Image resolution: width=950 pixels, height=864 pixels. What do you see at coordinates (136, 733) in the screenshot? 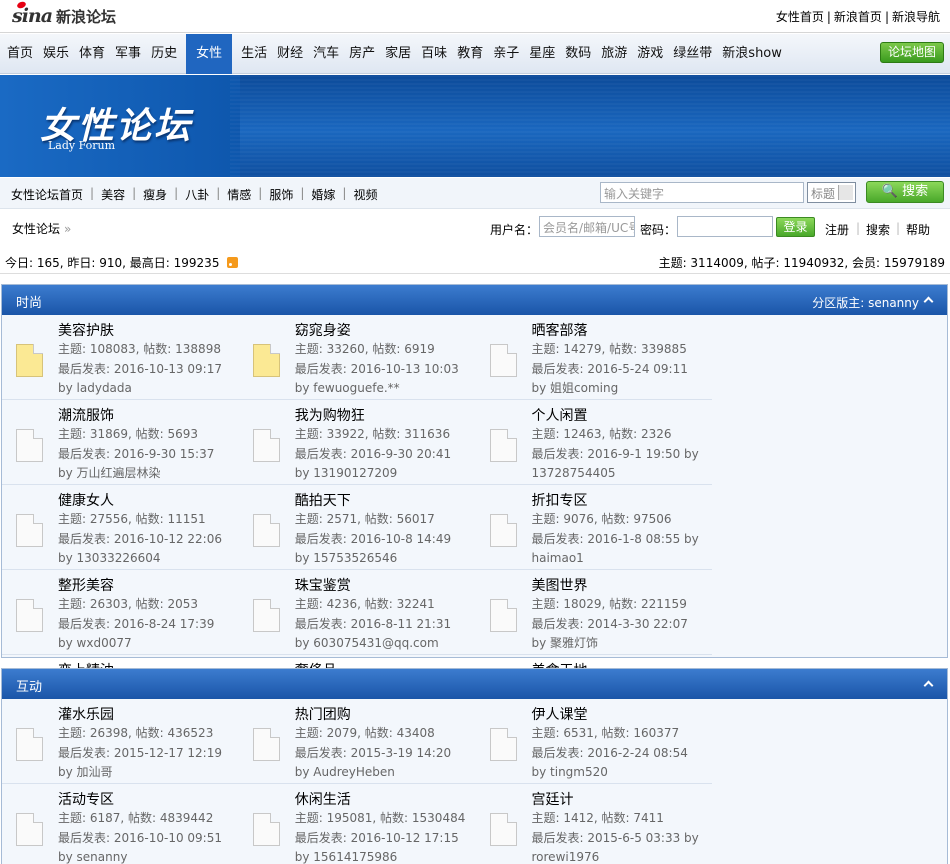
I see `forum-counts: 主题: 26398, 帖数: 436523` at bounding box center [136, 733].